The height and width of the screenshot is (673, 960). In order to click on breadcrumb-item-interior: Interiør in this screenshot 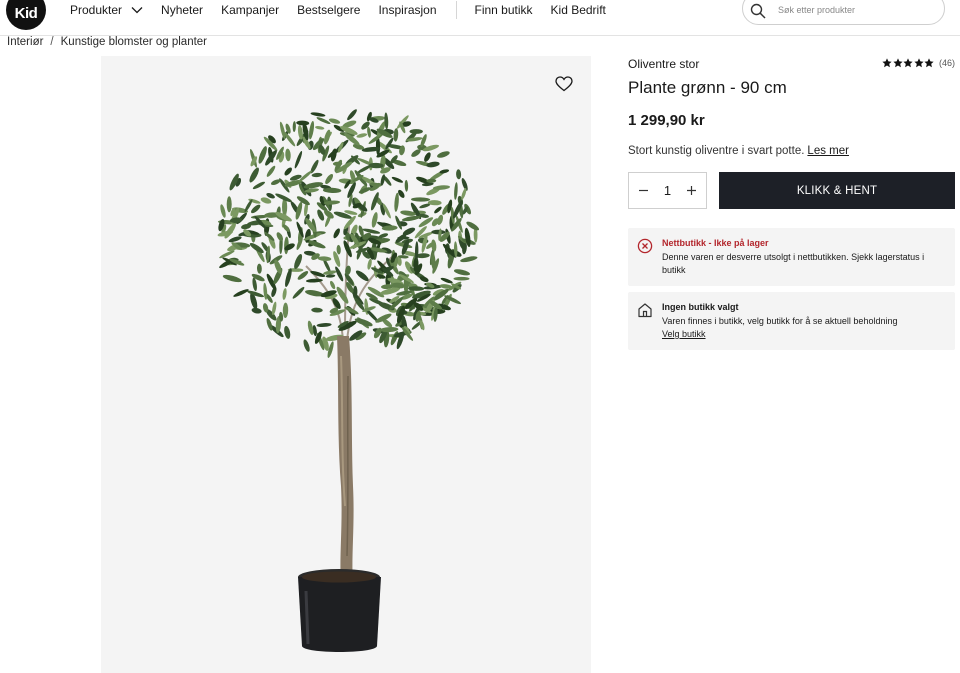, I will do `click(25, 42)`.